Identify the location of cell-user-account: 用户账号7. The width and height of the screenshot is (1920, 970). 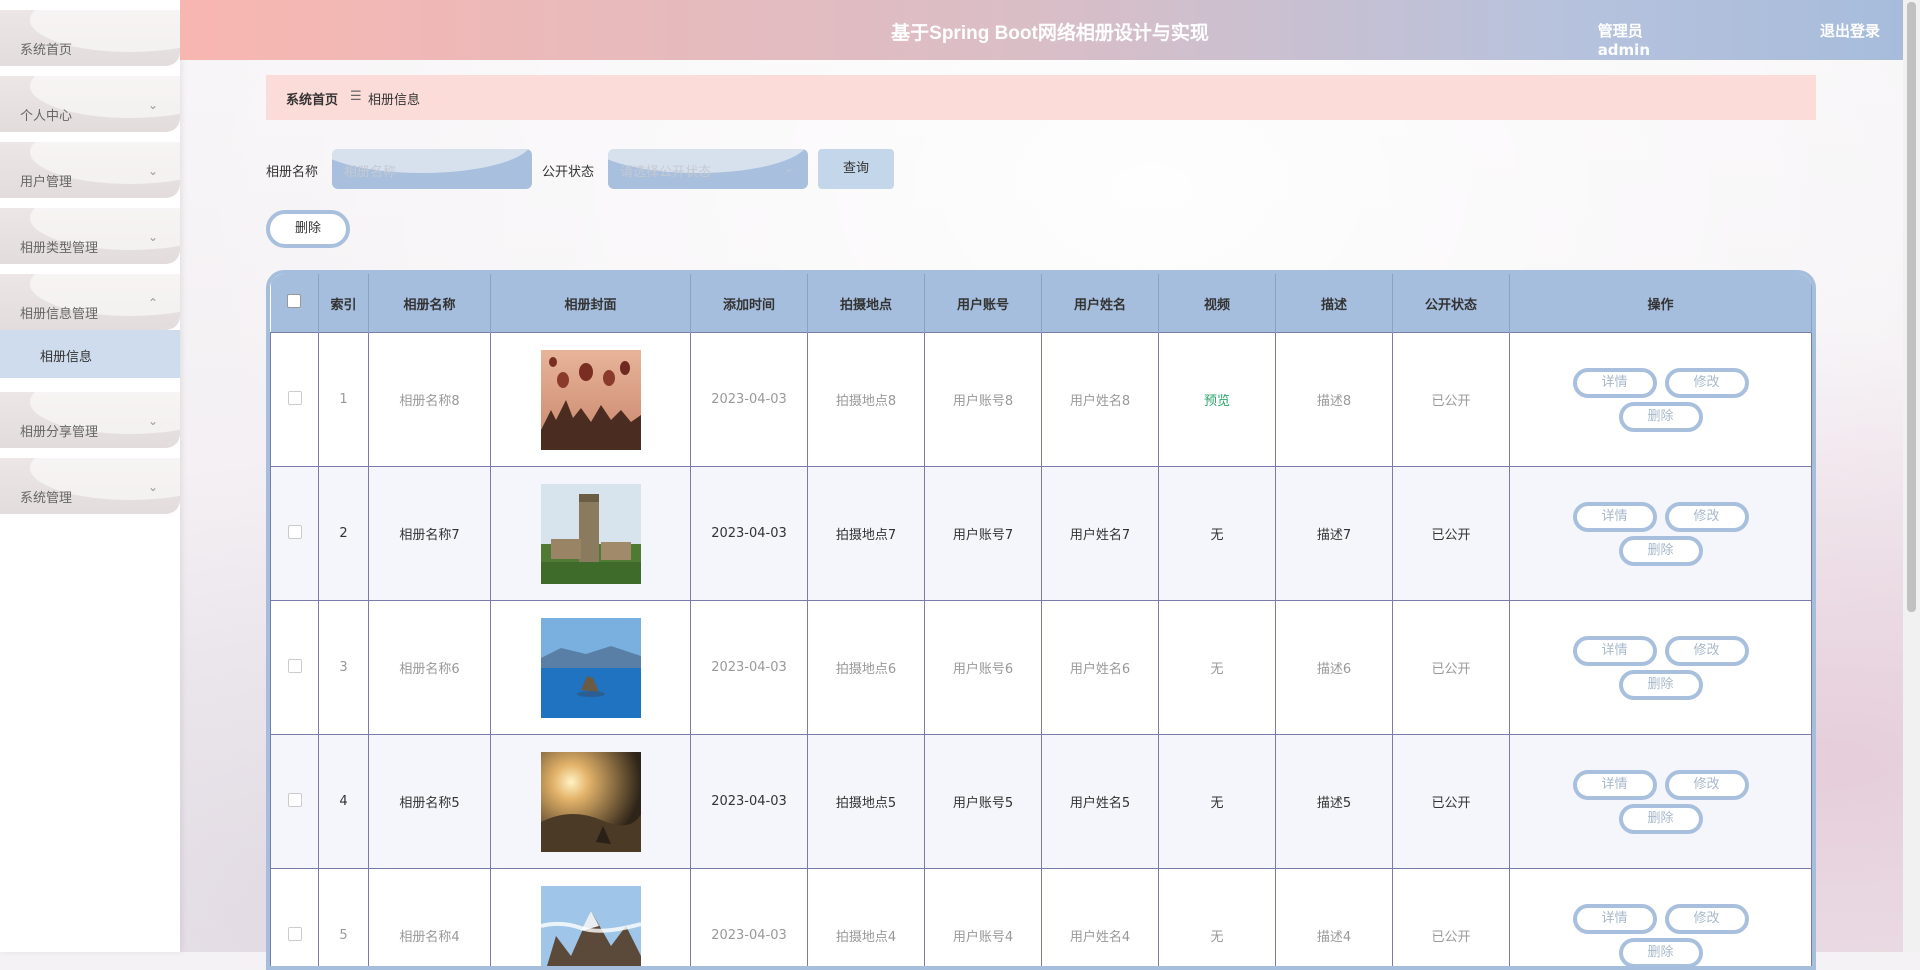
(983, 534).